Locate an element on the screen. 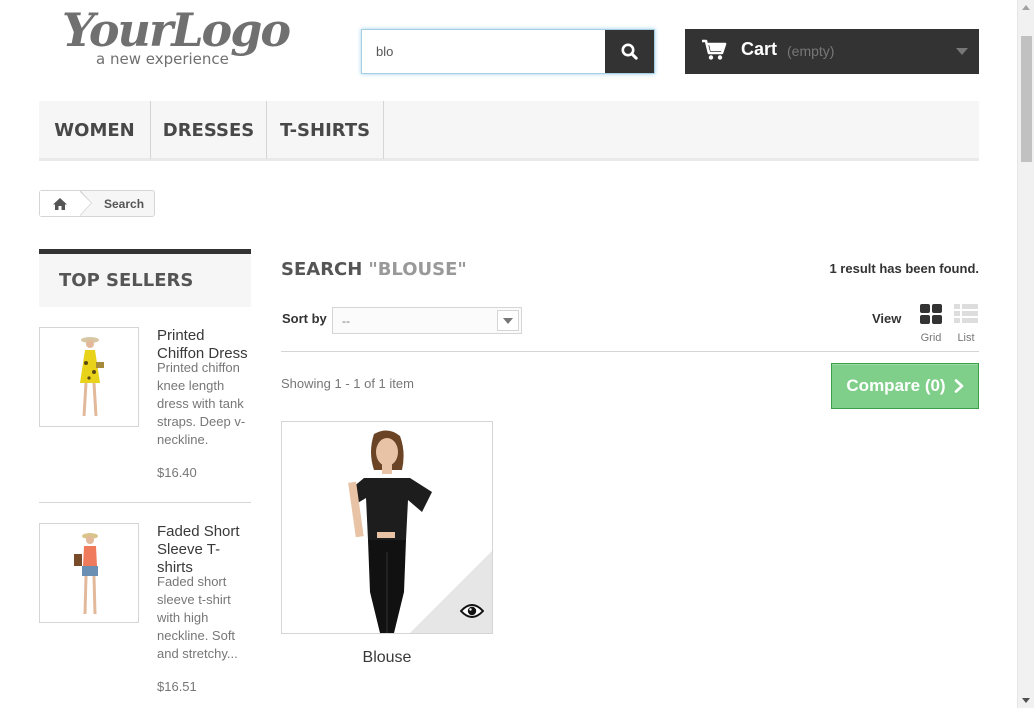  compare-label: Compare (0) is located at coordinates (896, 385).